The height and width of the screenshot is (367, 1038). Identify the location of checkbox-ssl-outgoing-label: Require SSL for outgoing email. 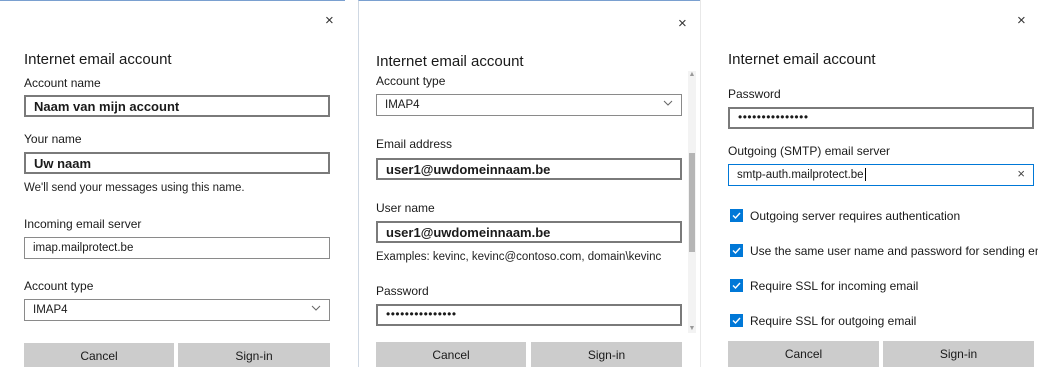
(833, 321).